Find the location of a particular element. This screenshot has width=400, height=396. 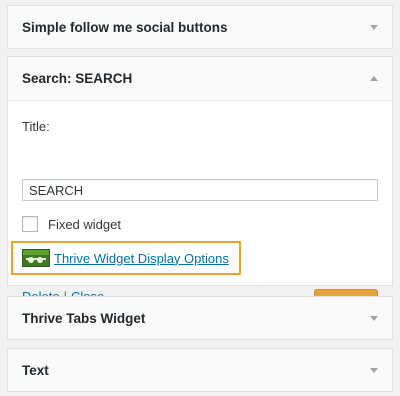

thrive-options-highlight: Thrive Widget Display Options is located at coordinates (126, 258).